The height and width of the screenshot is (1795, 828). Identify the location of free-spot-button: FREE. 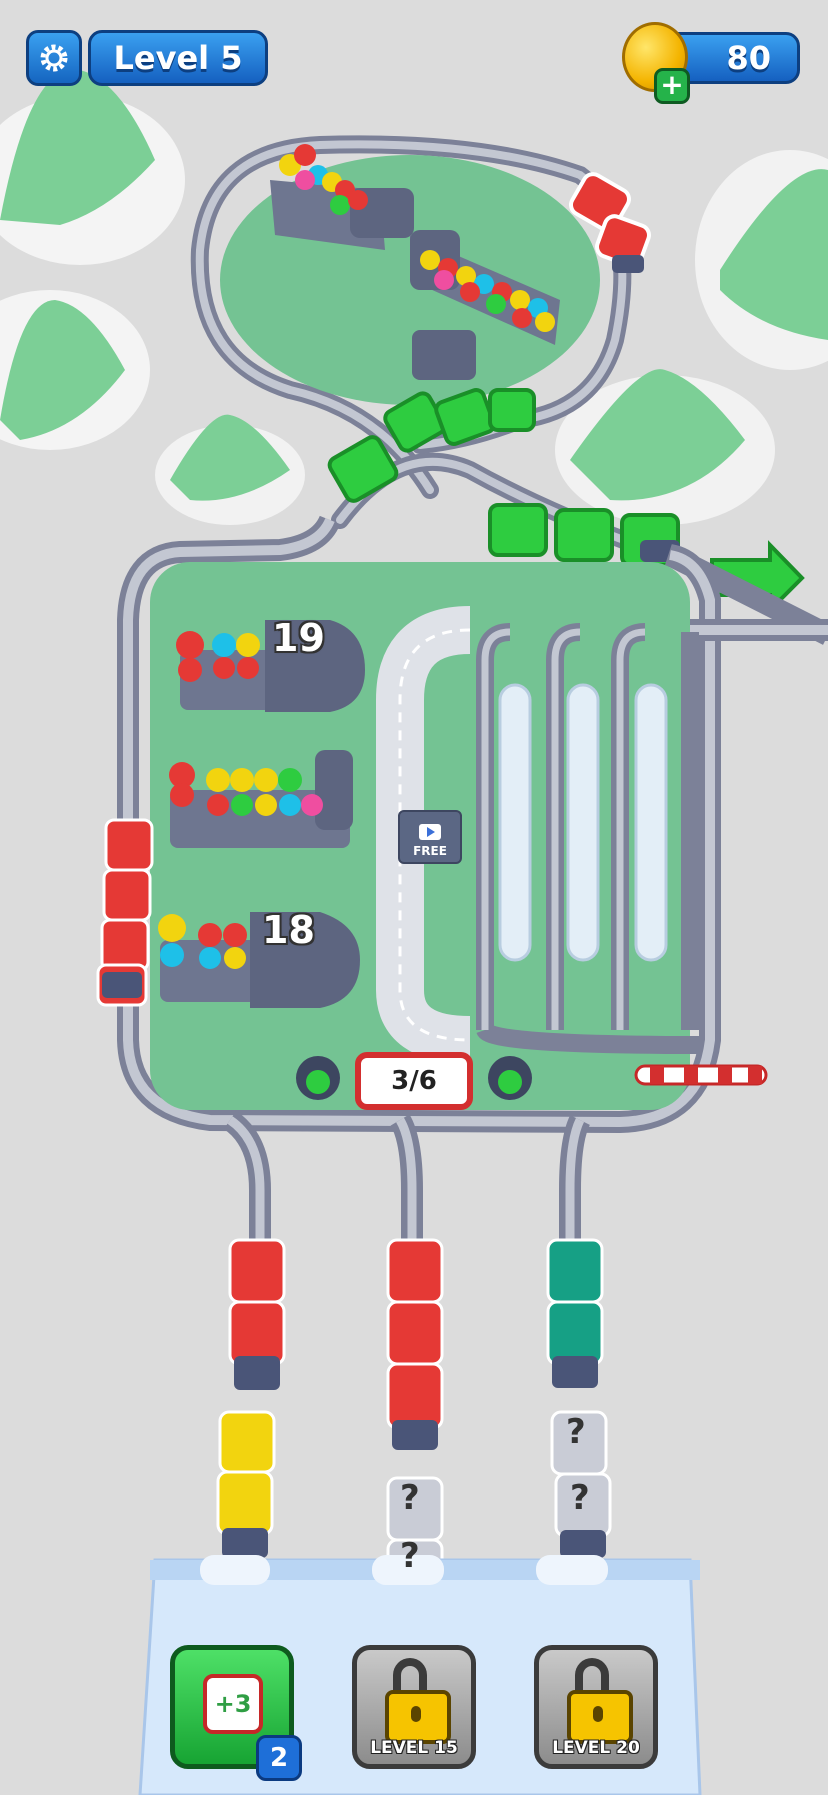
(430, 837).